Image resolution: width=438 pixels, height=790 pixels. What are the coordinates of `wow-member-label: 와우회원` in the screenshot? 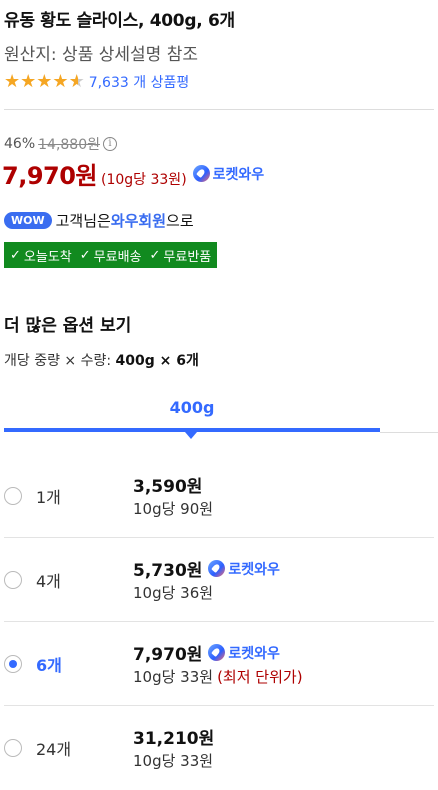 It's located at (138, 221).